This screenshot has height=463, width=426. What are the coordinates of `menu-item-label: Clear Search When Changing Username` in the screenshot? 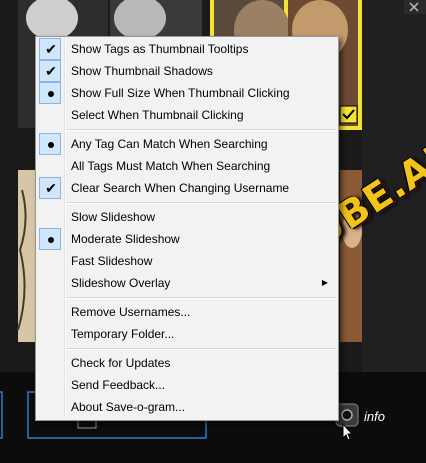 It's located at (180, 188).